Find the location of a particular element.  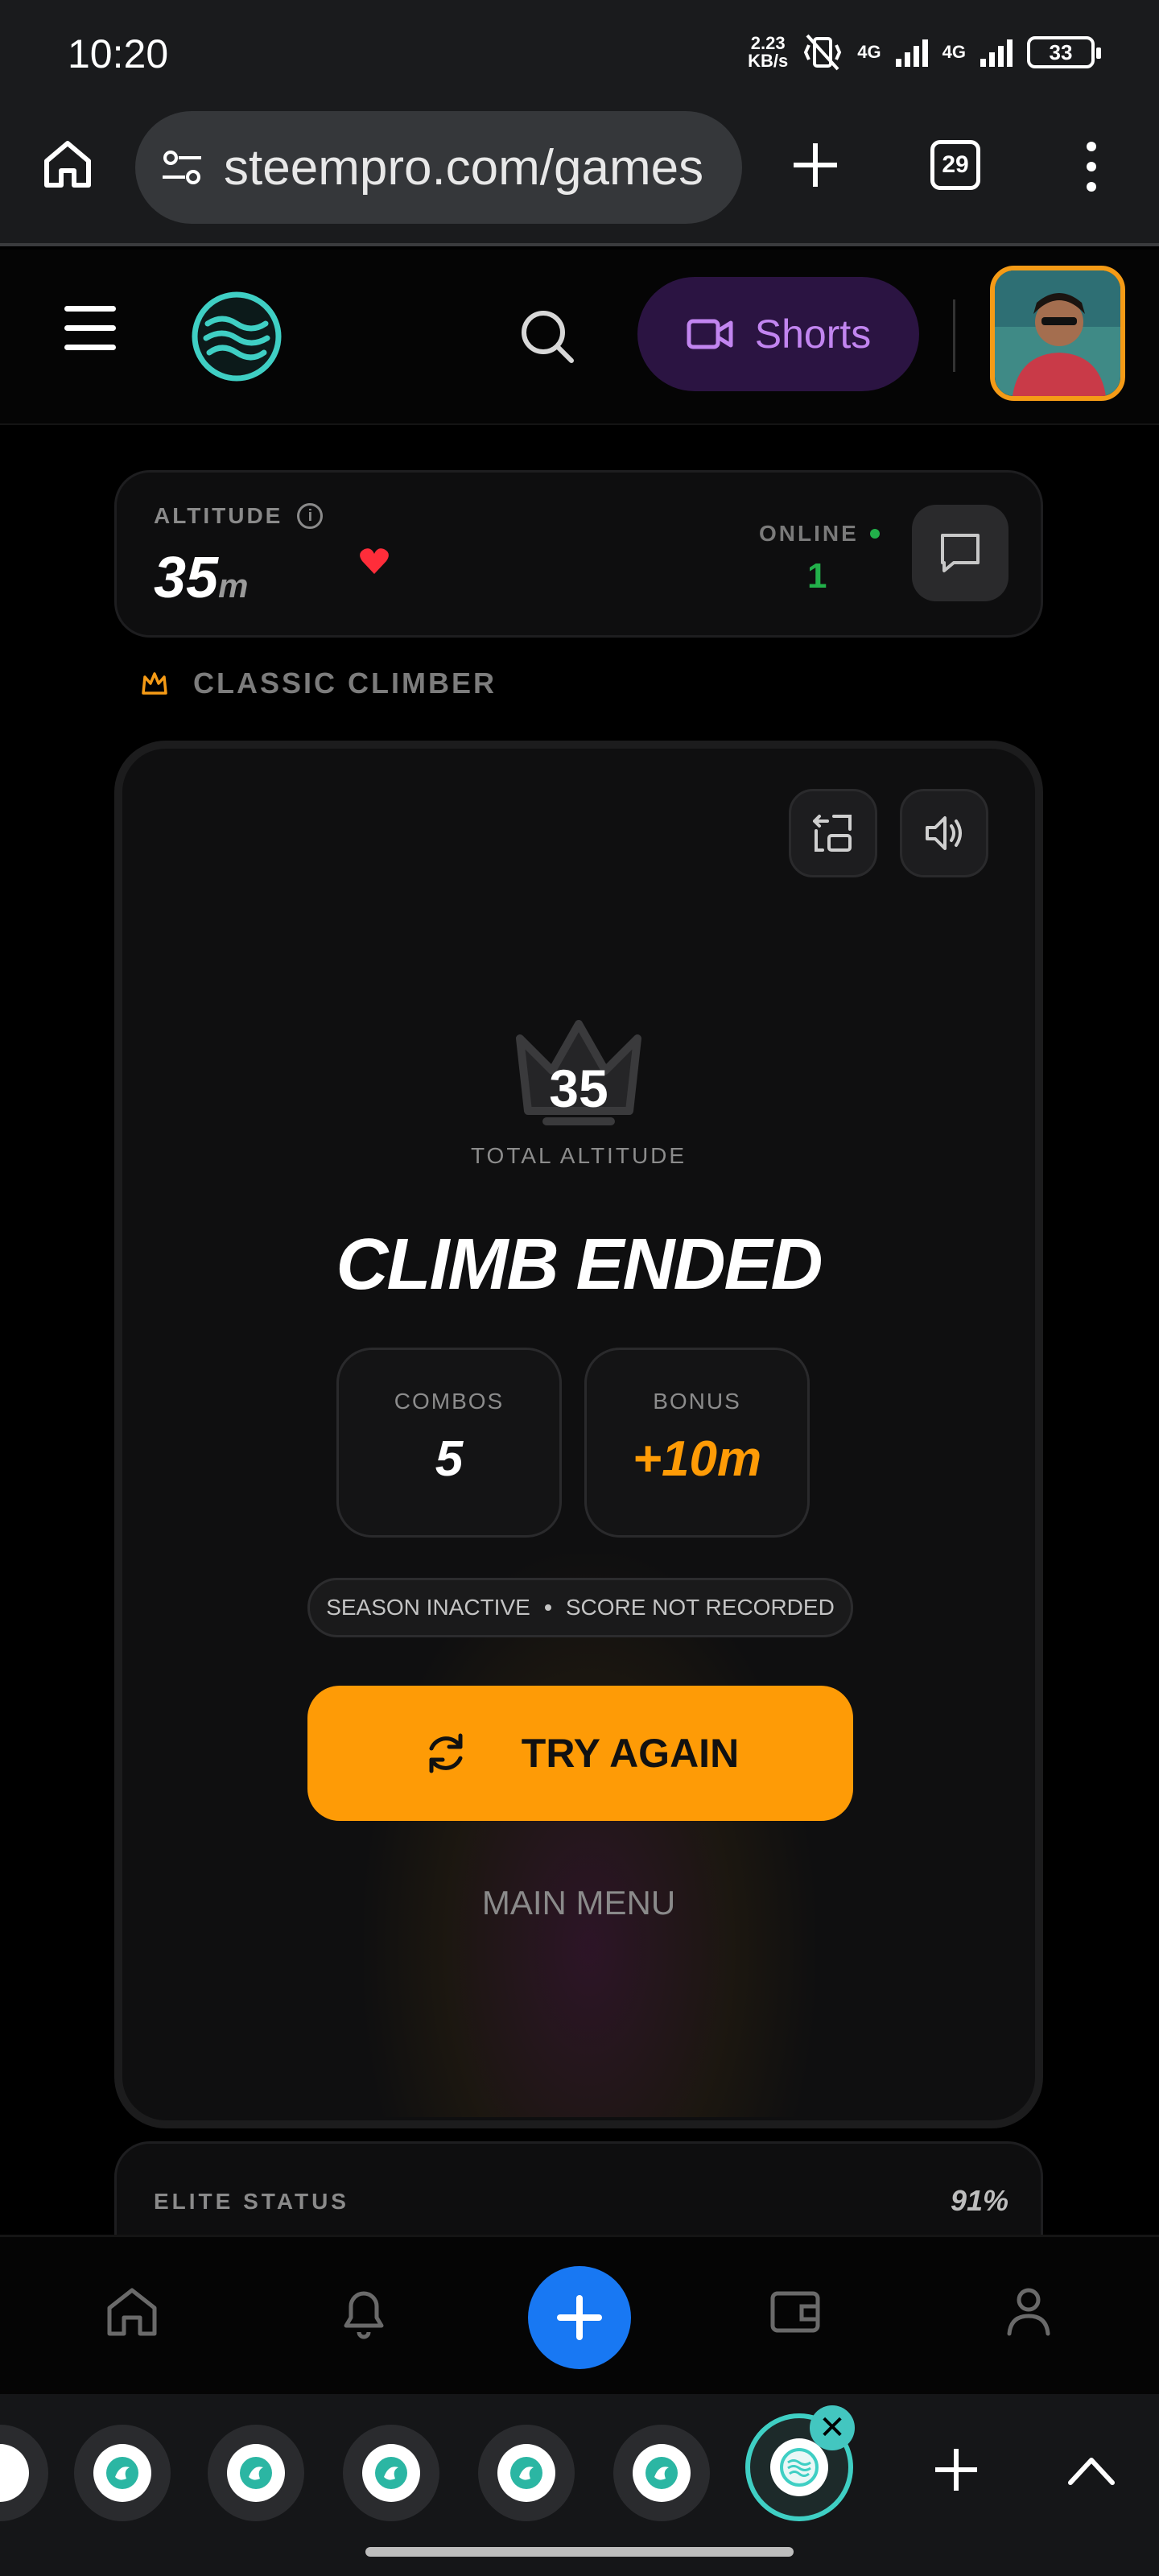

season-notice: SEASON INACTIVE SCORE NOT RECORDED is located at coordinates (580, 1607).